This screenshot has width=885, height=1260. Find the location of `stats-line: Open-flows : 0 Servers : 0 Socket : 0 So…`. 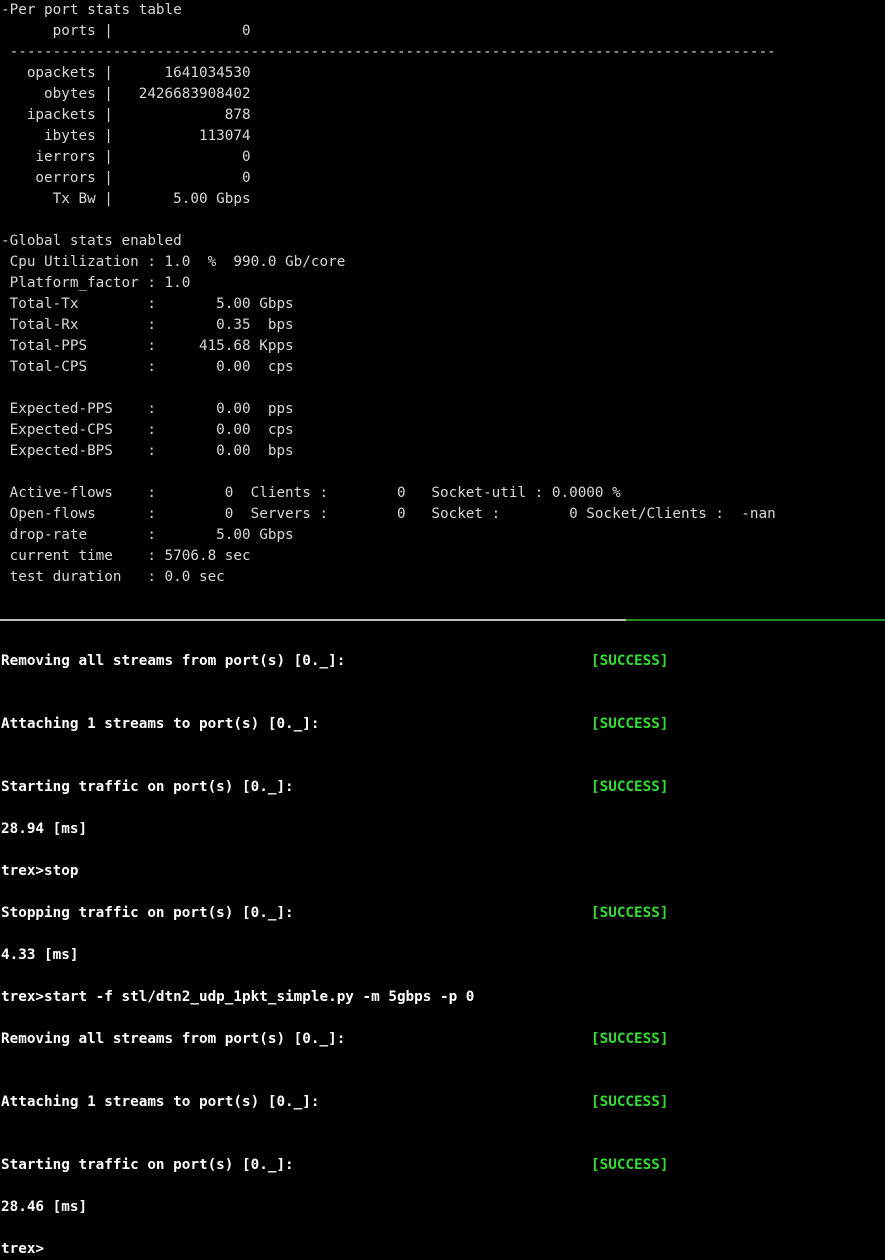

stats-line: Open-flows : 0 Servers : 0 Socket : 0 So… is located at coordinates (388, 514).